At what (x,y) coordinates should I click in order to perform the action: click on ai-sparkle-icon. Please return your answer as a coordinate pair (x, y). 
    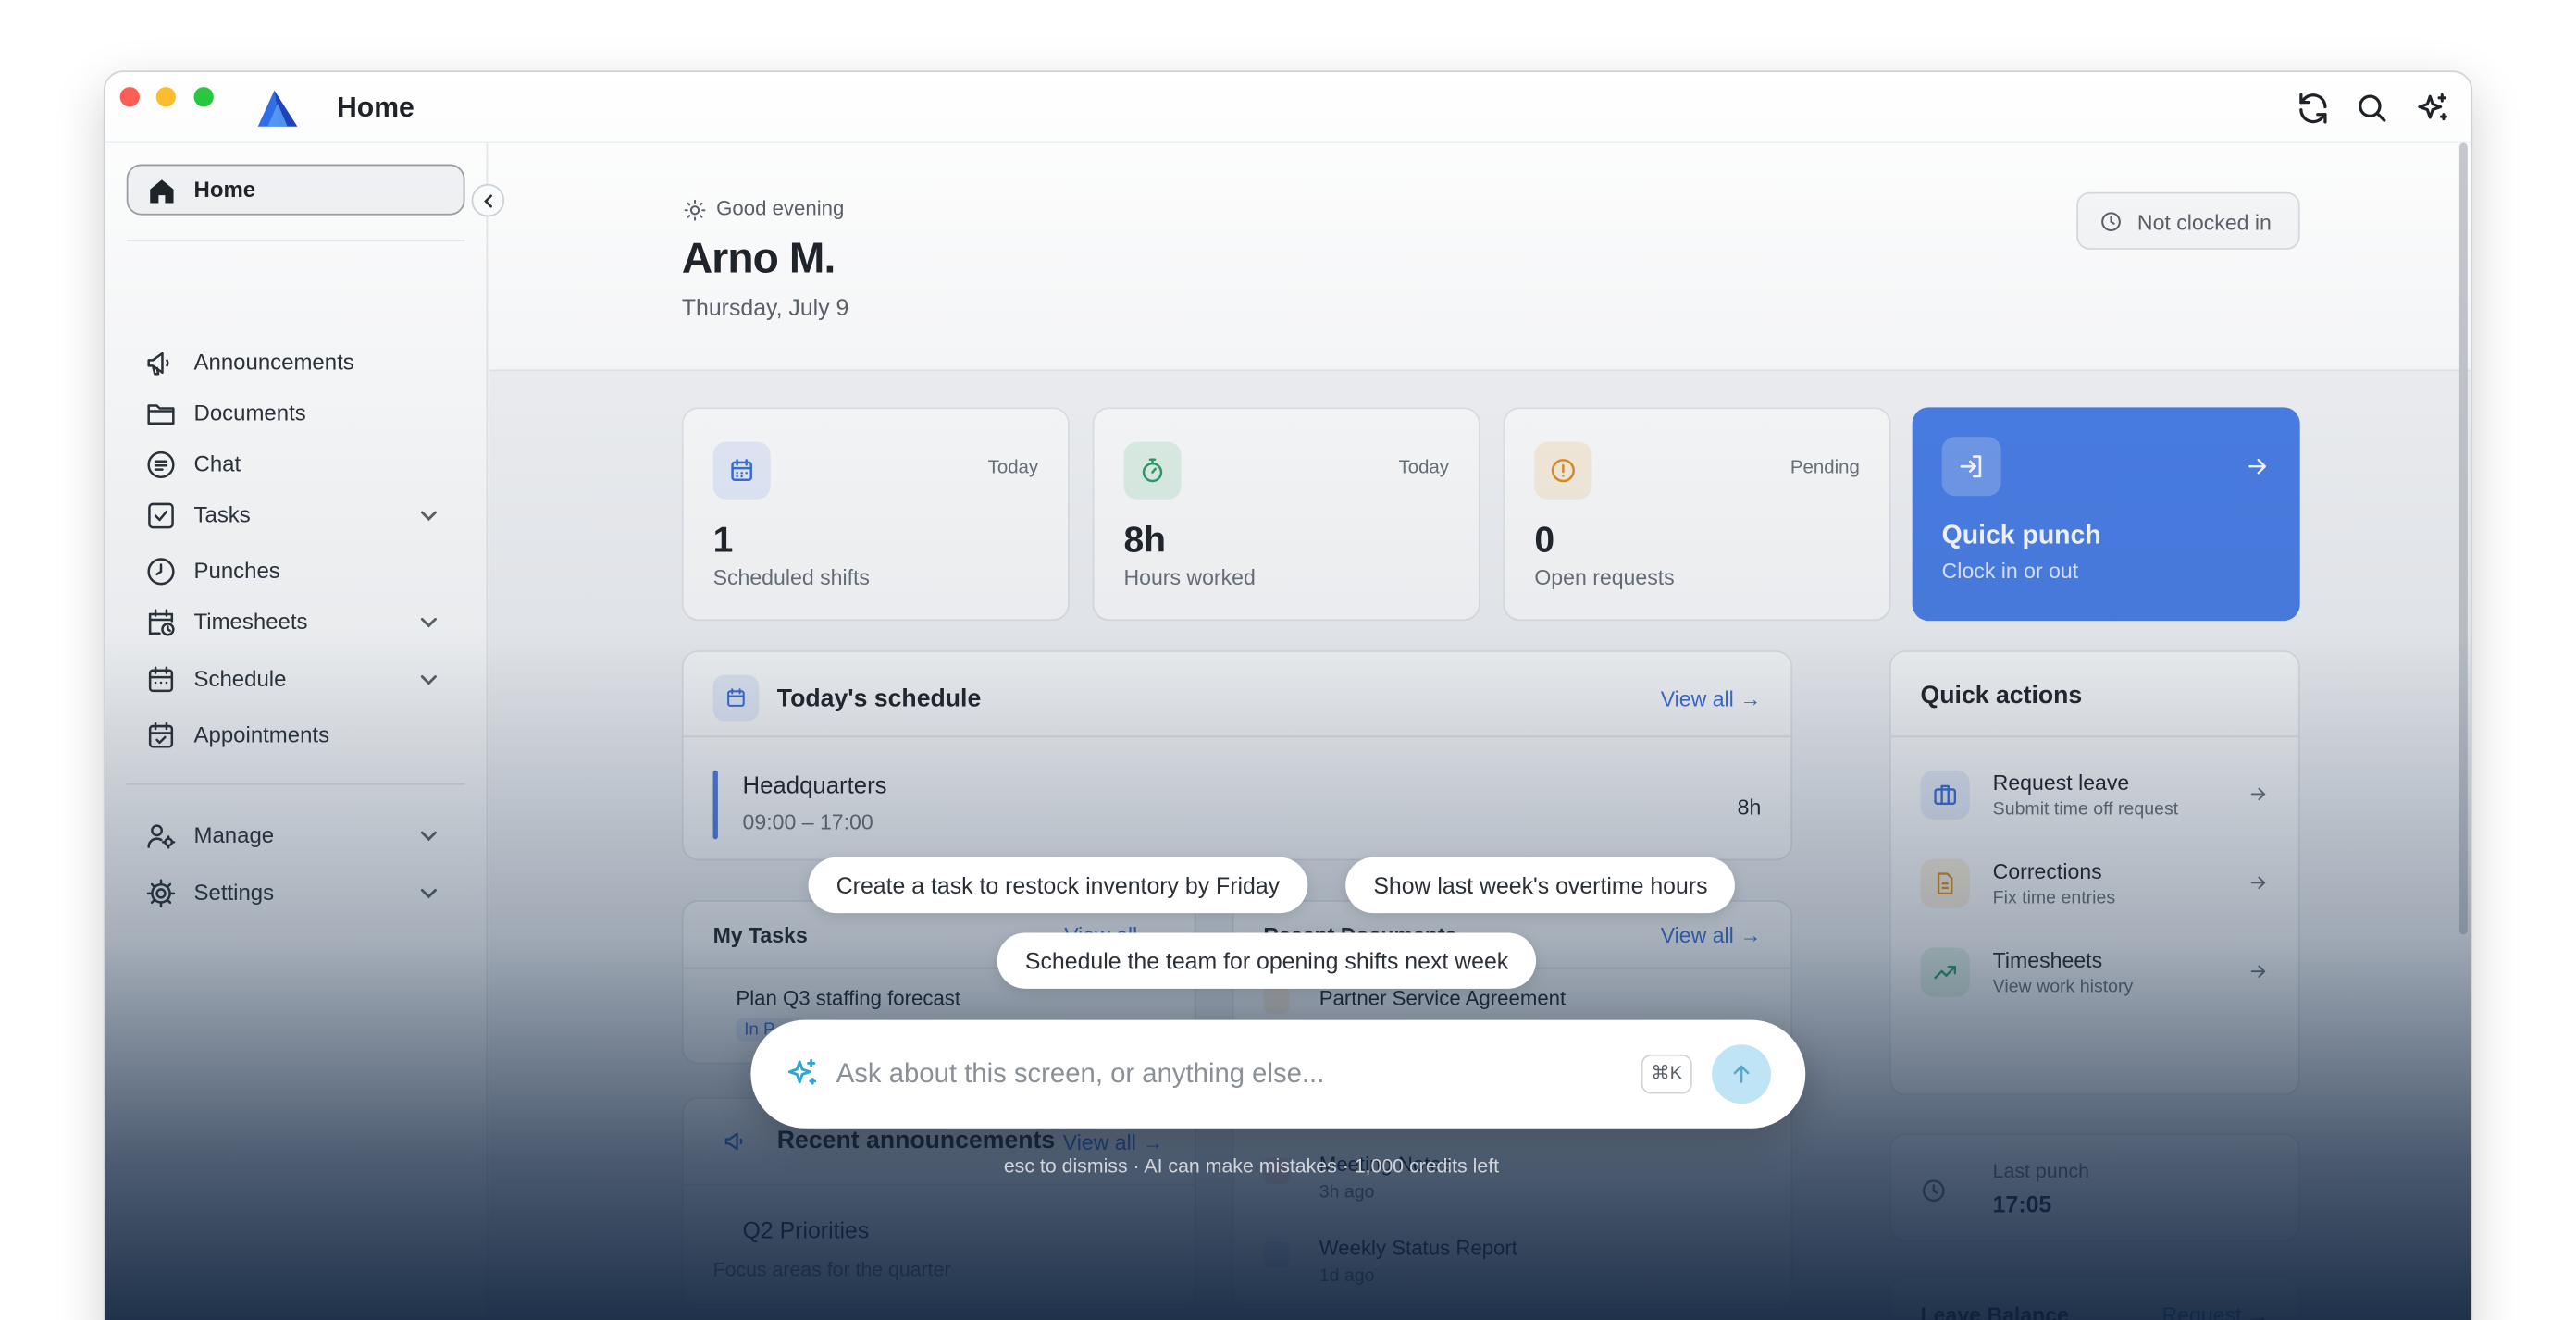
    Looking at the image, I should click on (2433, 109).